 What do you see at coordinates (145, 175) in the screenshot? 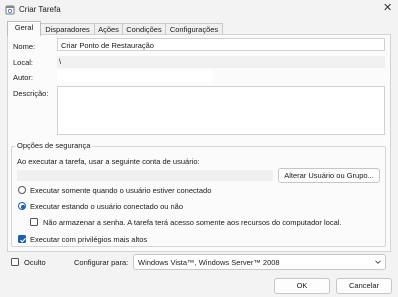
I see `account-field` at bounding box center [145, 175].